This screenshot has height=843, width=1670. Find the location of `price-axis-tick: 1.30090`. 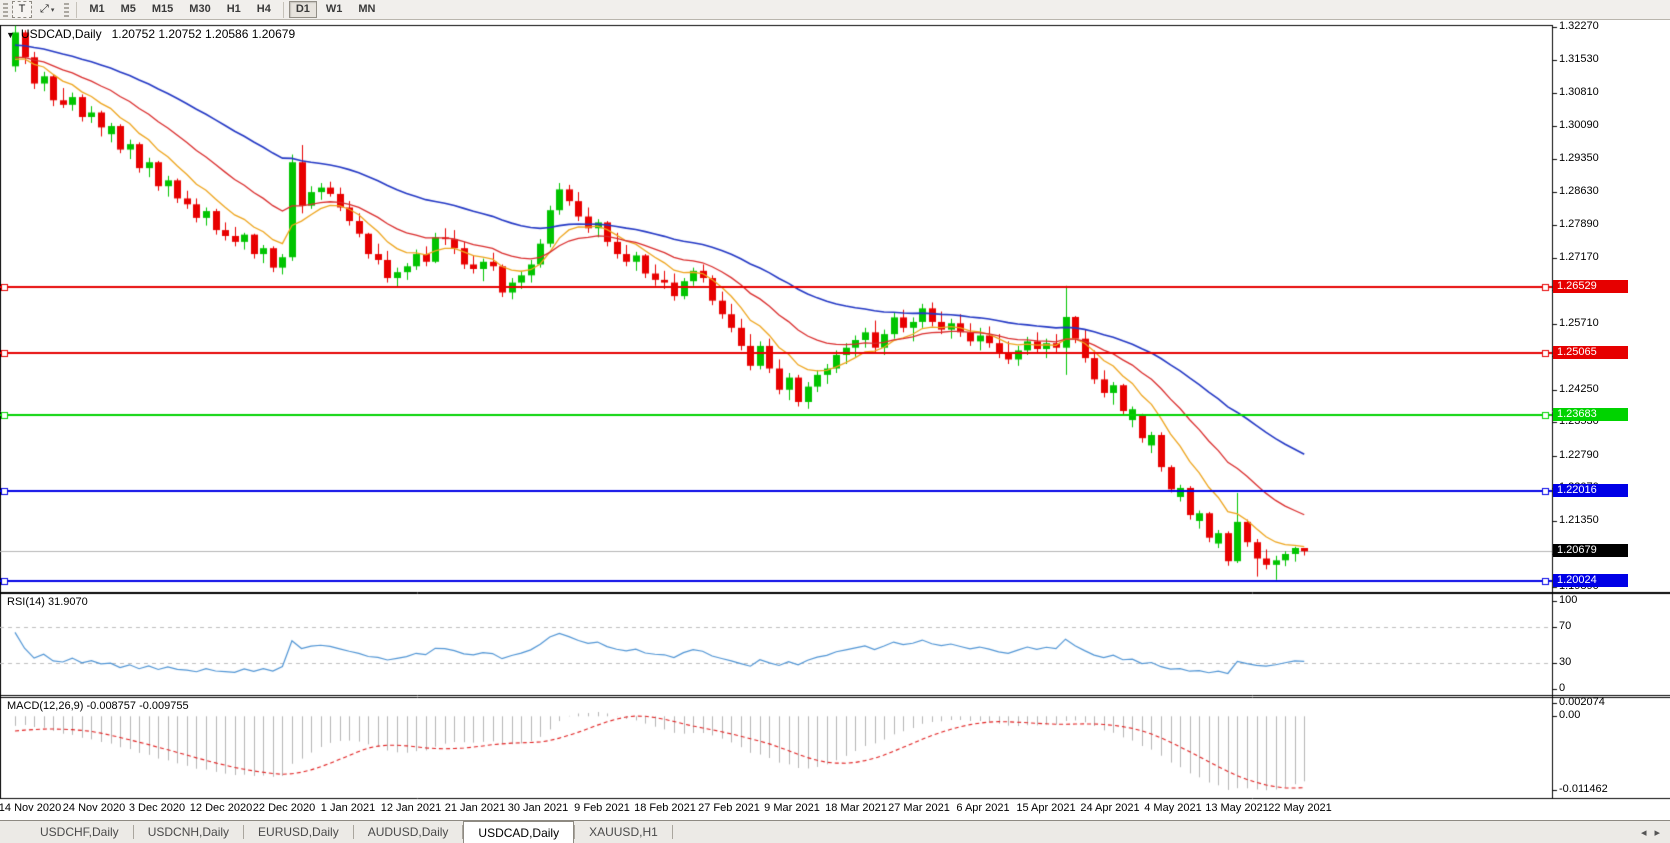

price-axis-tick: 1.30090 is located at coordinates (1579, 125).